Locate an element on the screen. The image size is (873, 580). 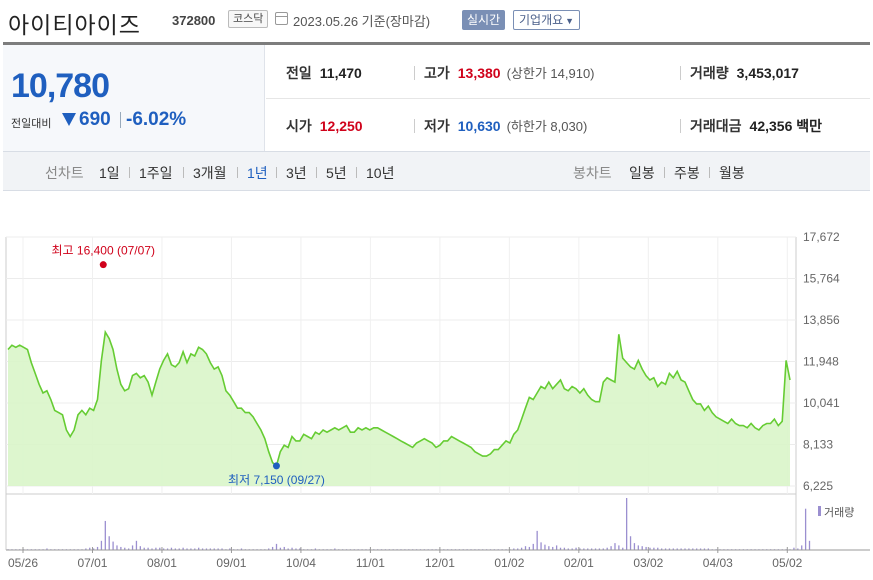
market-badge: 코스닥 is located at coordinates (248, 19).